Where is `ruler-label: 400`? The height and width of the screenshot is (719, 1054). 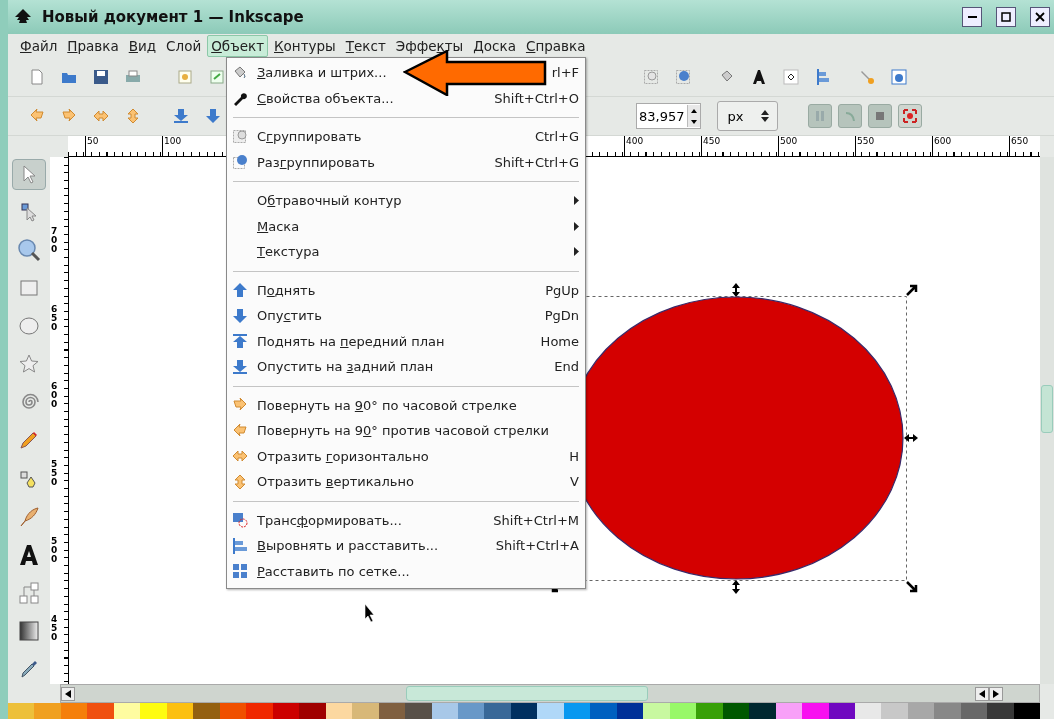
ruler-label: 400 is located at coordinates (634, 146).